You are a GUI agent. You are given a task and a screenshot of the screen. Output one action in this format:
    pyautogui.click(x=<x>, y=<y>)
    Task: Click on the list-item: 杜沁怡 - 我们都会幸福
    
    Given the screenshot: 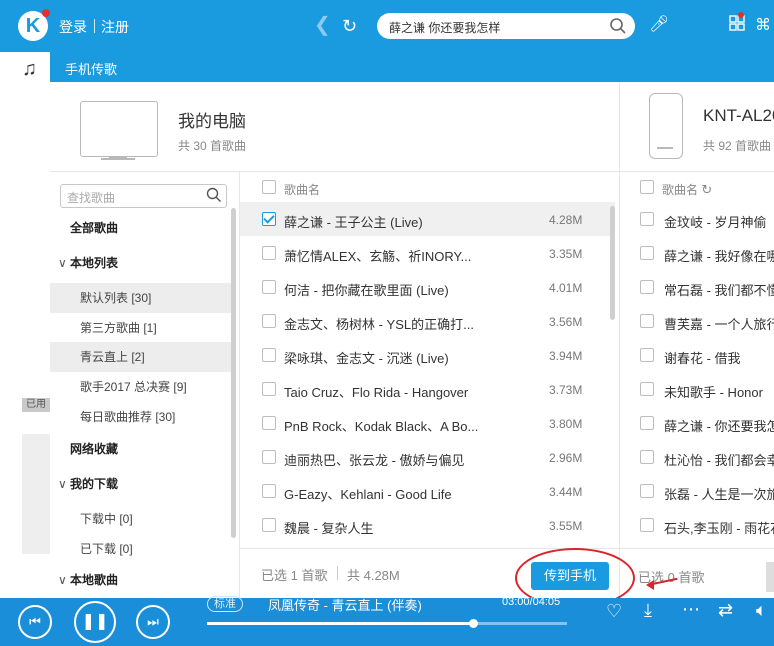 What is the action you would take?
    pyautogui.click(x=697, y=457)
    